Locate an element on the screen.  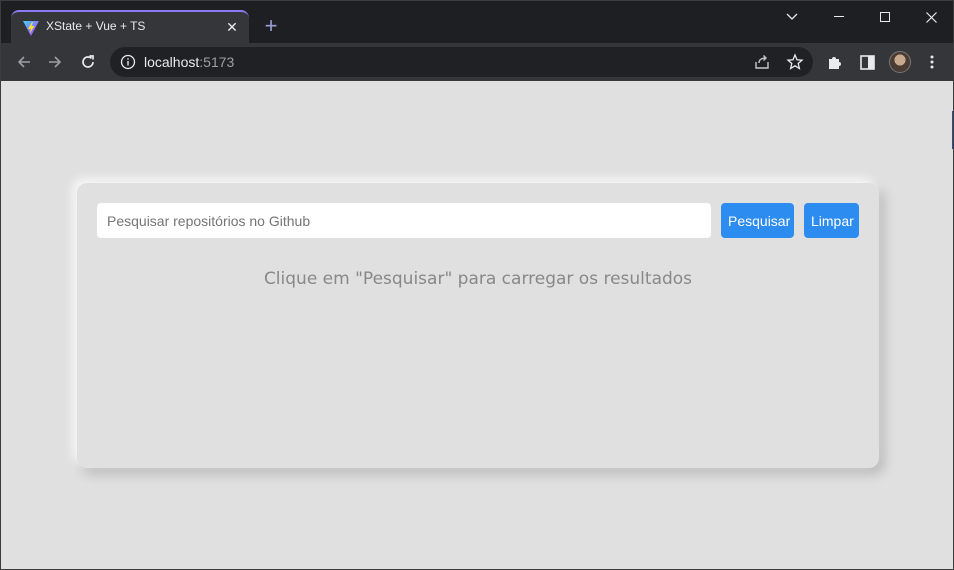
profile-button is located at coordinates (900, 62).